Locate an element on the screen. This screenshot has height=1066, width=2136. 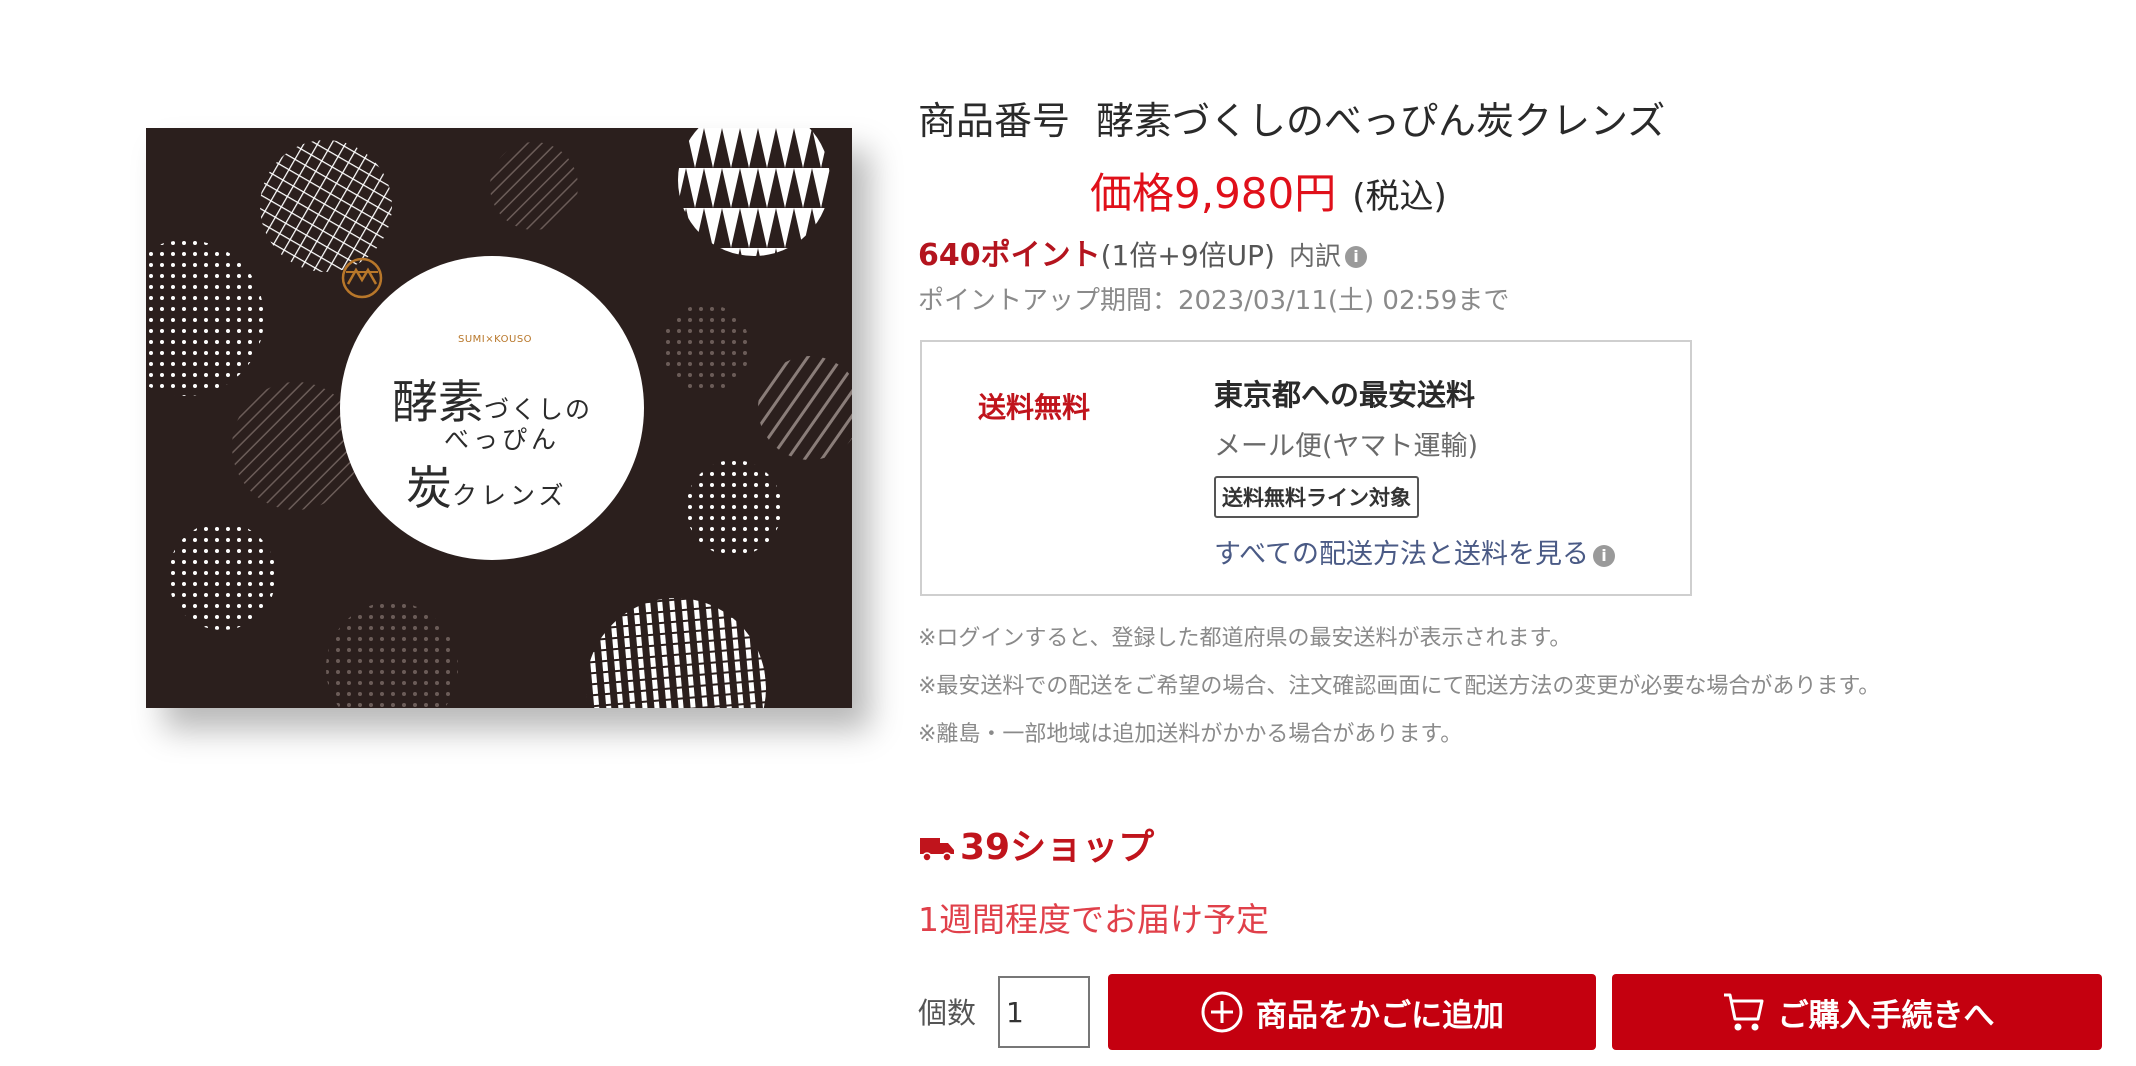
product-number-label: 商品番号 is located at coordinates (994, 121).